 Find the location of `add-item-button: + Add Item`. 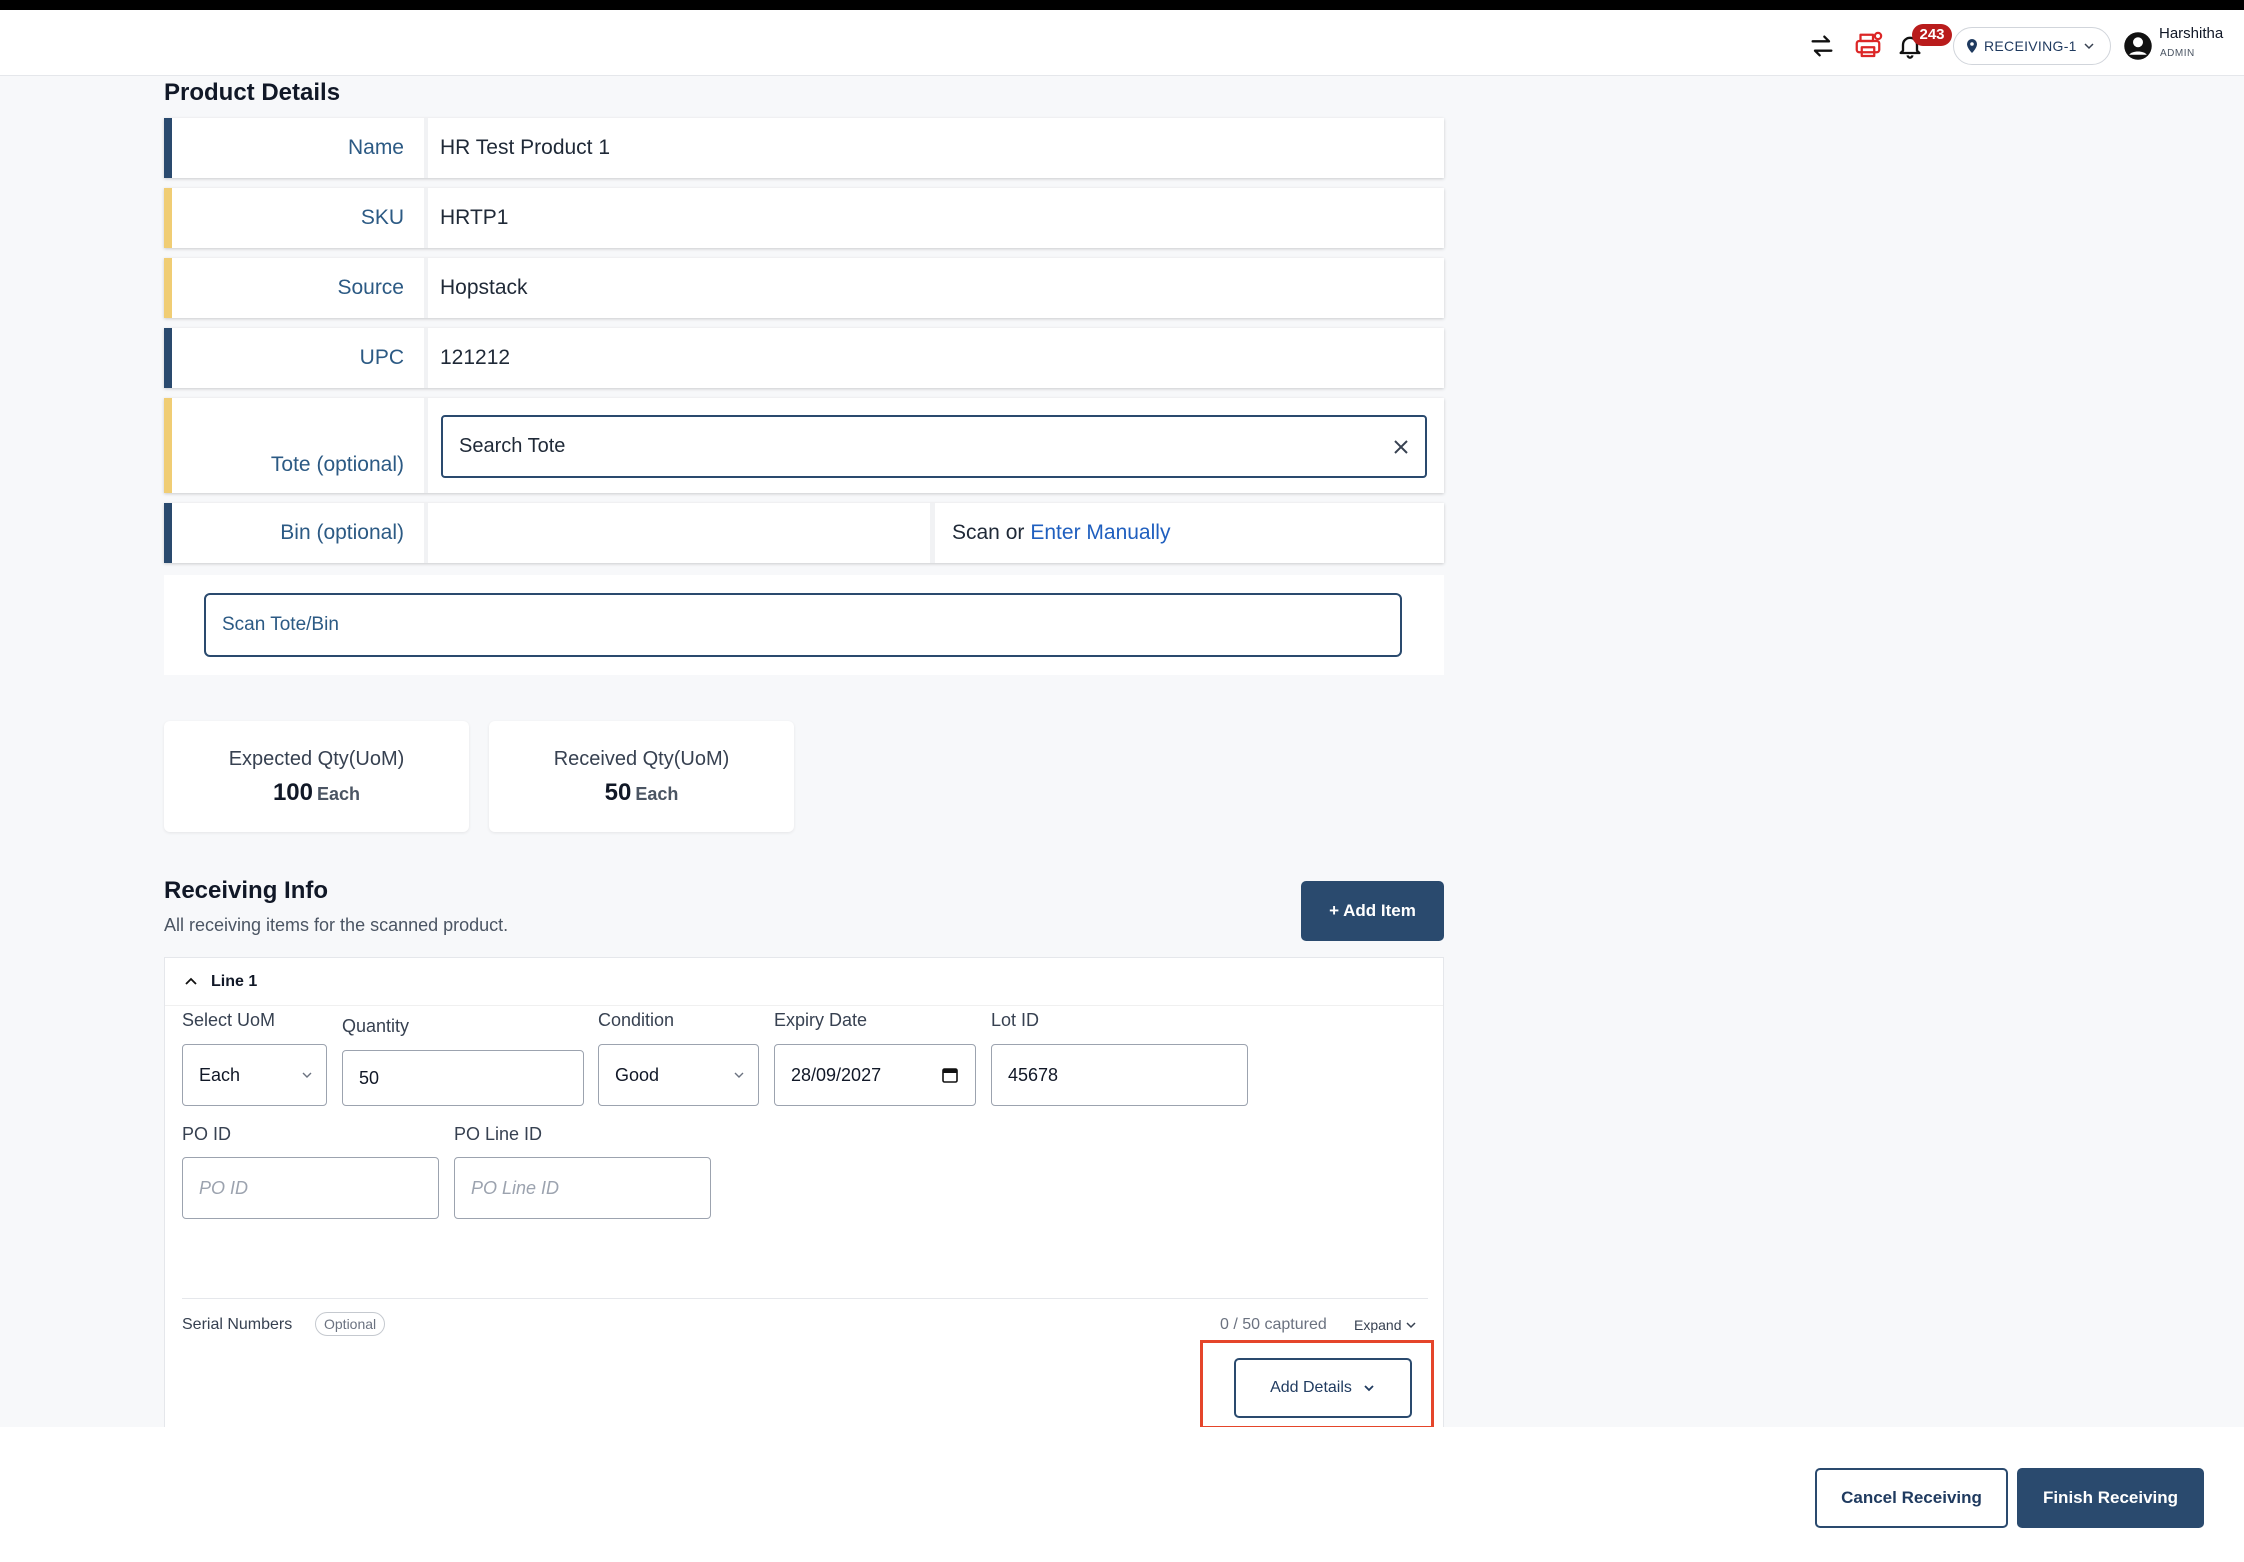

add-item-button: + Add Item is located at coordinates (1372, 911).